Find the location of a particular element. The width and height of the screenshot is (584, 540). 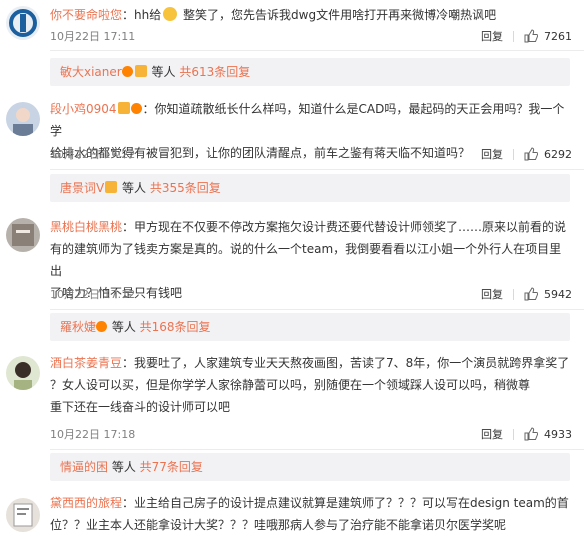

like-button: 5942 is located at coordinates (543, 294).